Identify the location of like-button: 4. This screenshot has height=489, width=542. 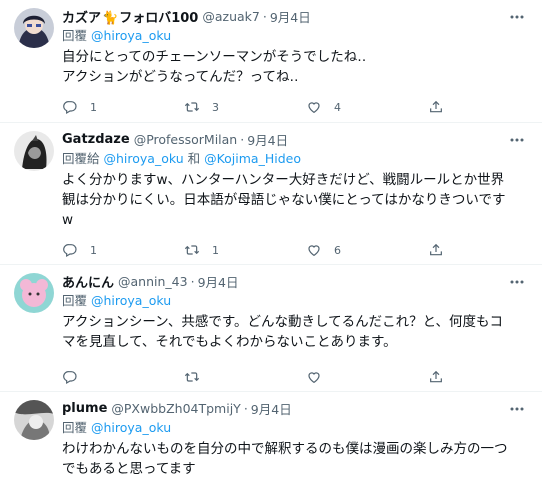
(367, 107).